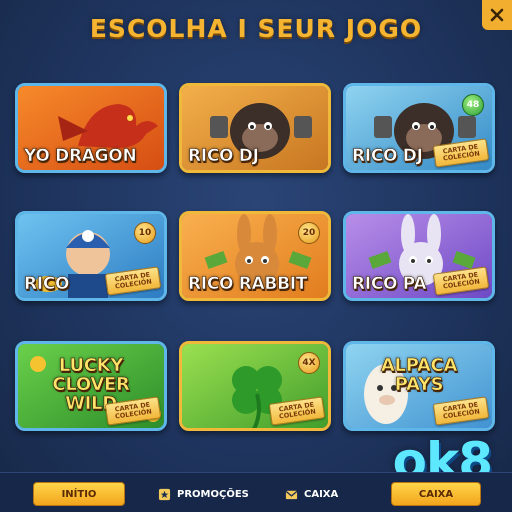 The width and height of the screenshot is (512, 512). What do you see at coordinates (473, 105) in the screenshot?
I see `count-badge: 48` at bounding box center [473, 105].